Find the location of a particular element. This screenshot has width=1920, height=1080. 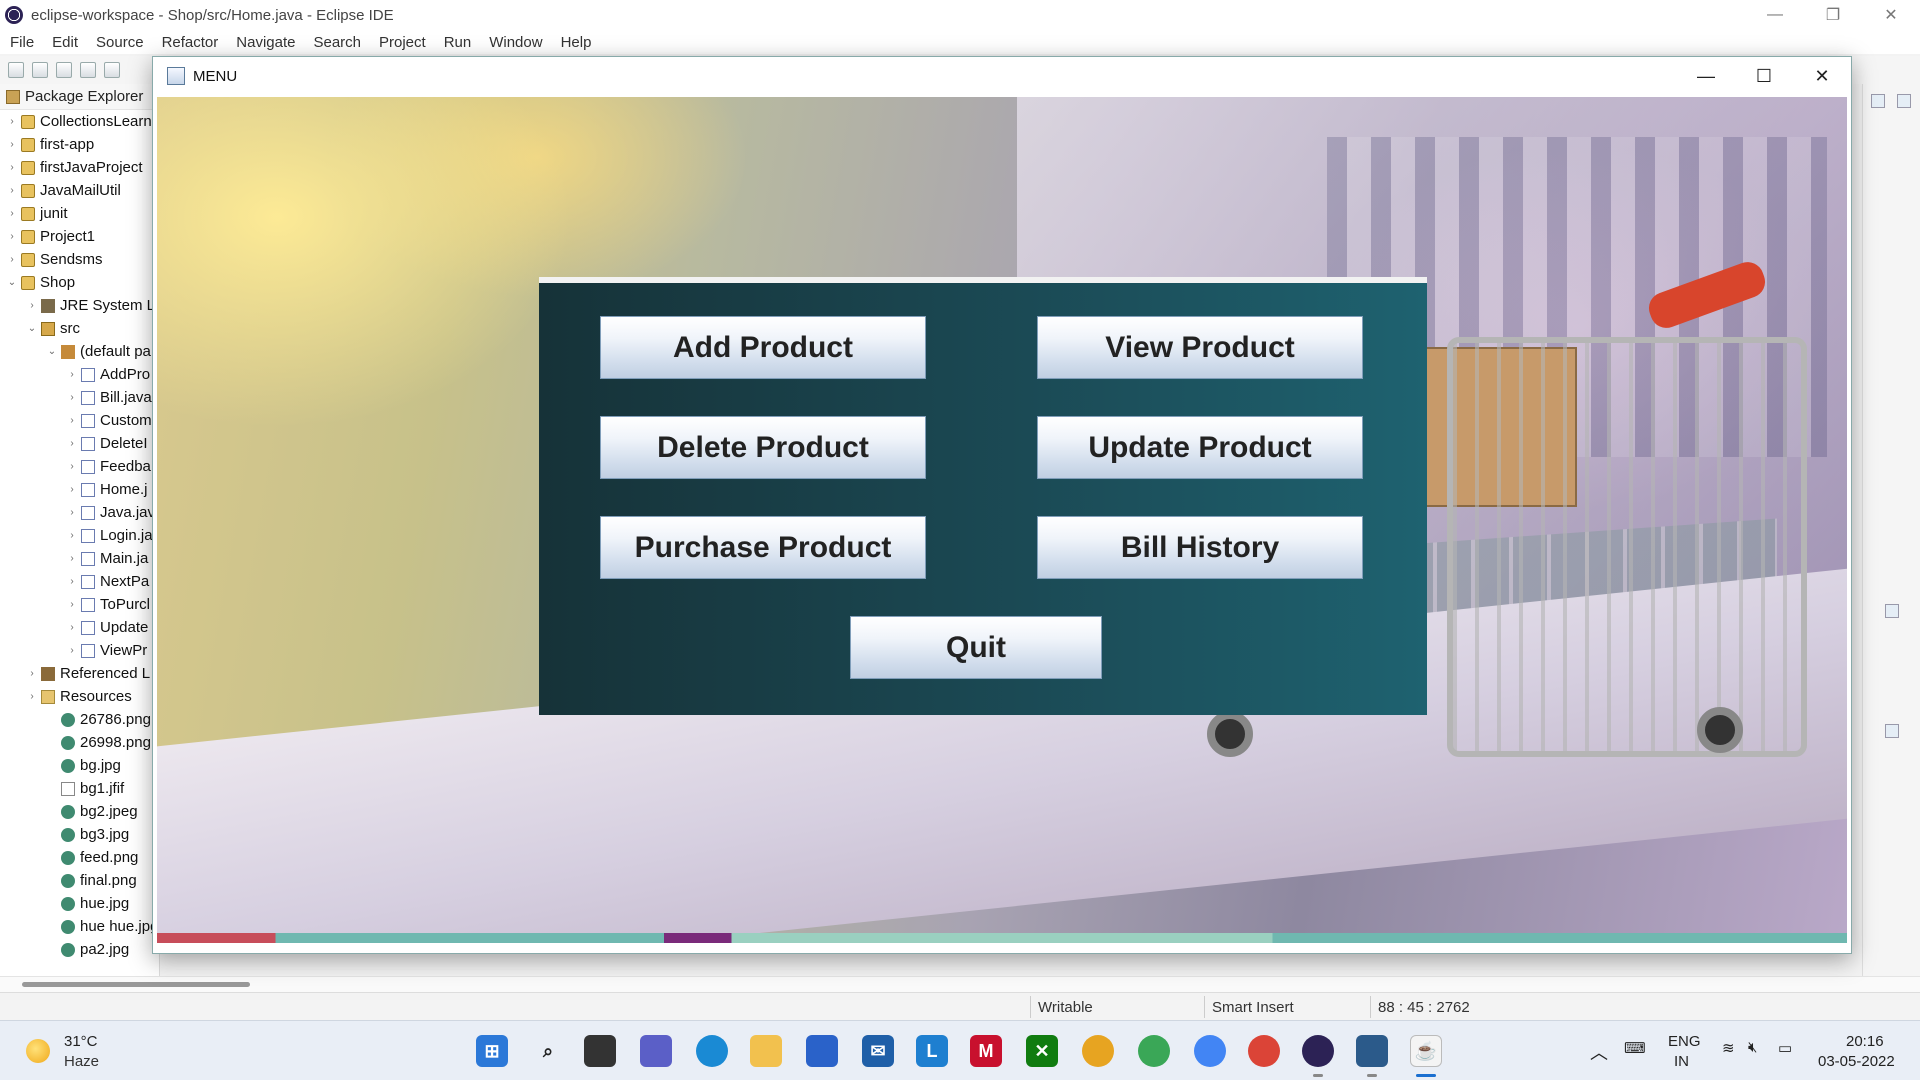

tree-item: › firstJavaProject is located at coordinates (79, 167).